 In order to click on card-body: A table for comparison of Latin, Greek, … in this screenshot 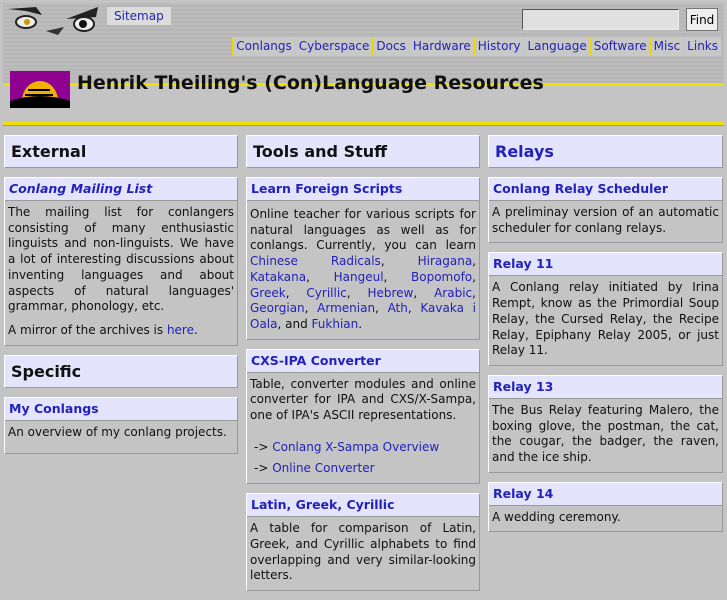, I will do `click(363, 552)`.